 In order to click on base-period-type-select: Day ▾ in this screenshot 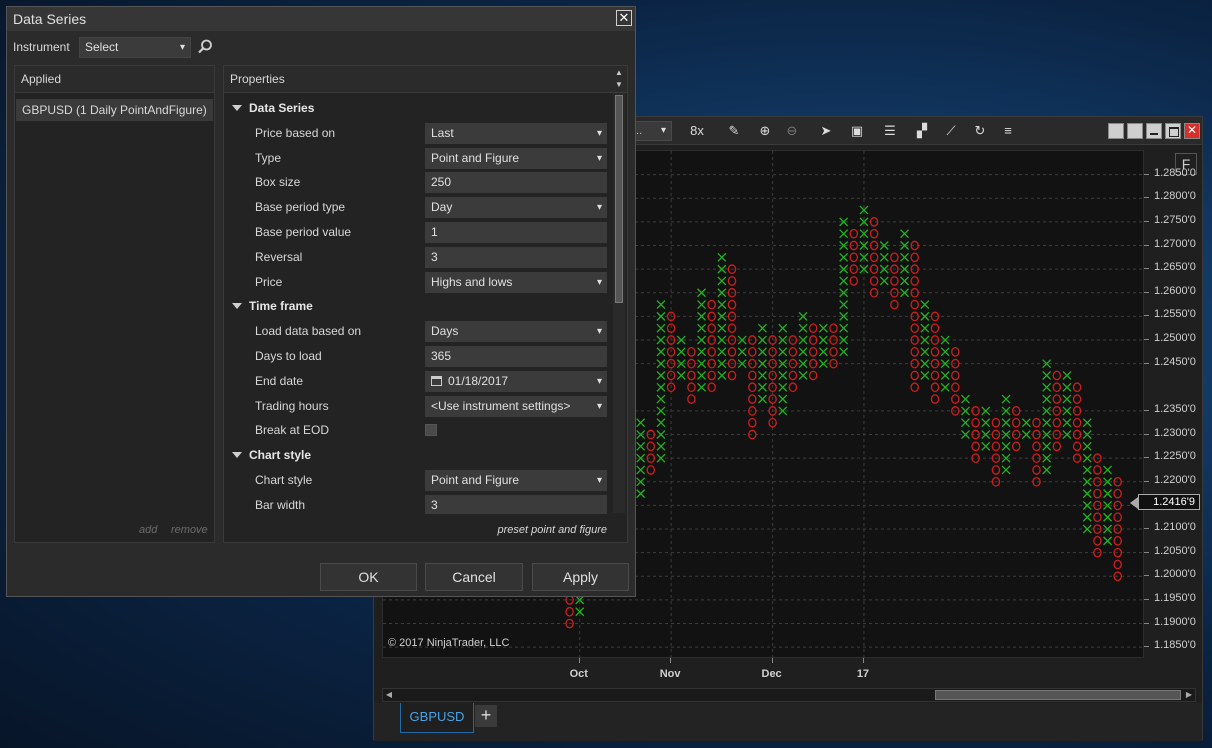, I will do `click(516, 207)`.